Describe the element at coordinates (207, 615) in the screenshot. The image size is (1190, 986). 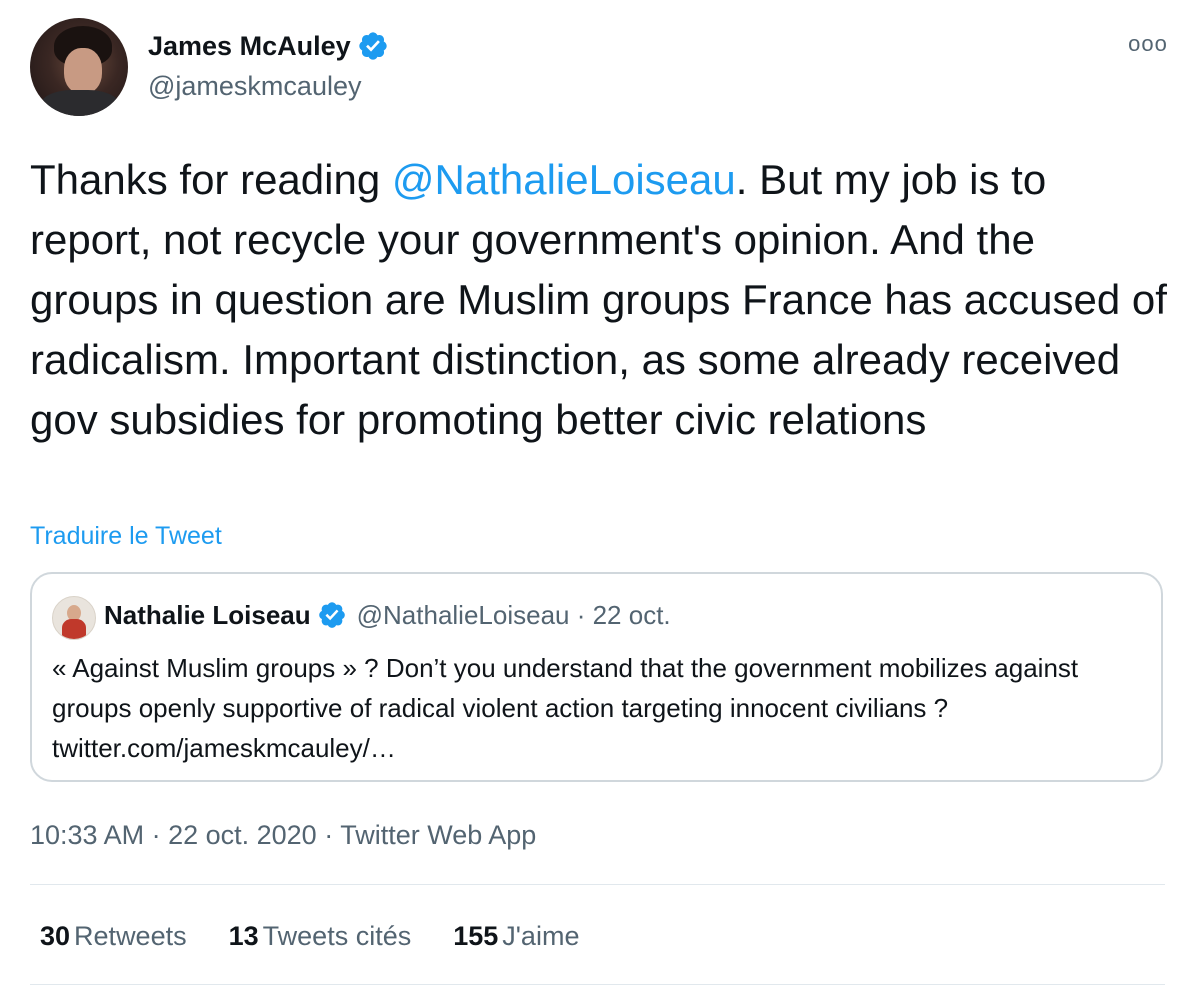
I see `quoted-author-name: Nathalie Loiseau` at that location.